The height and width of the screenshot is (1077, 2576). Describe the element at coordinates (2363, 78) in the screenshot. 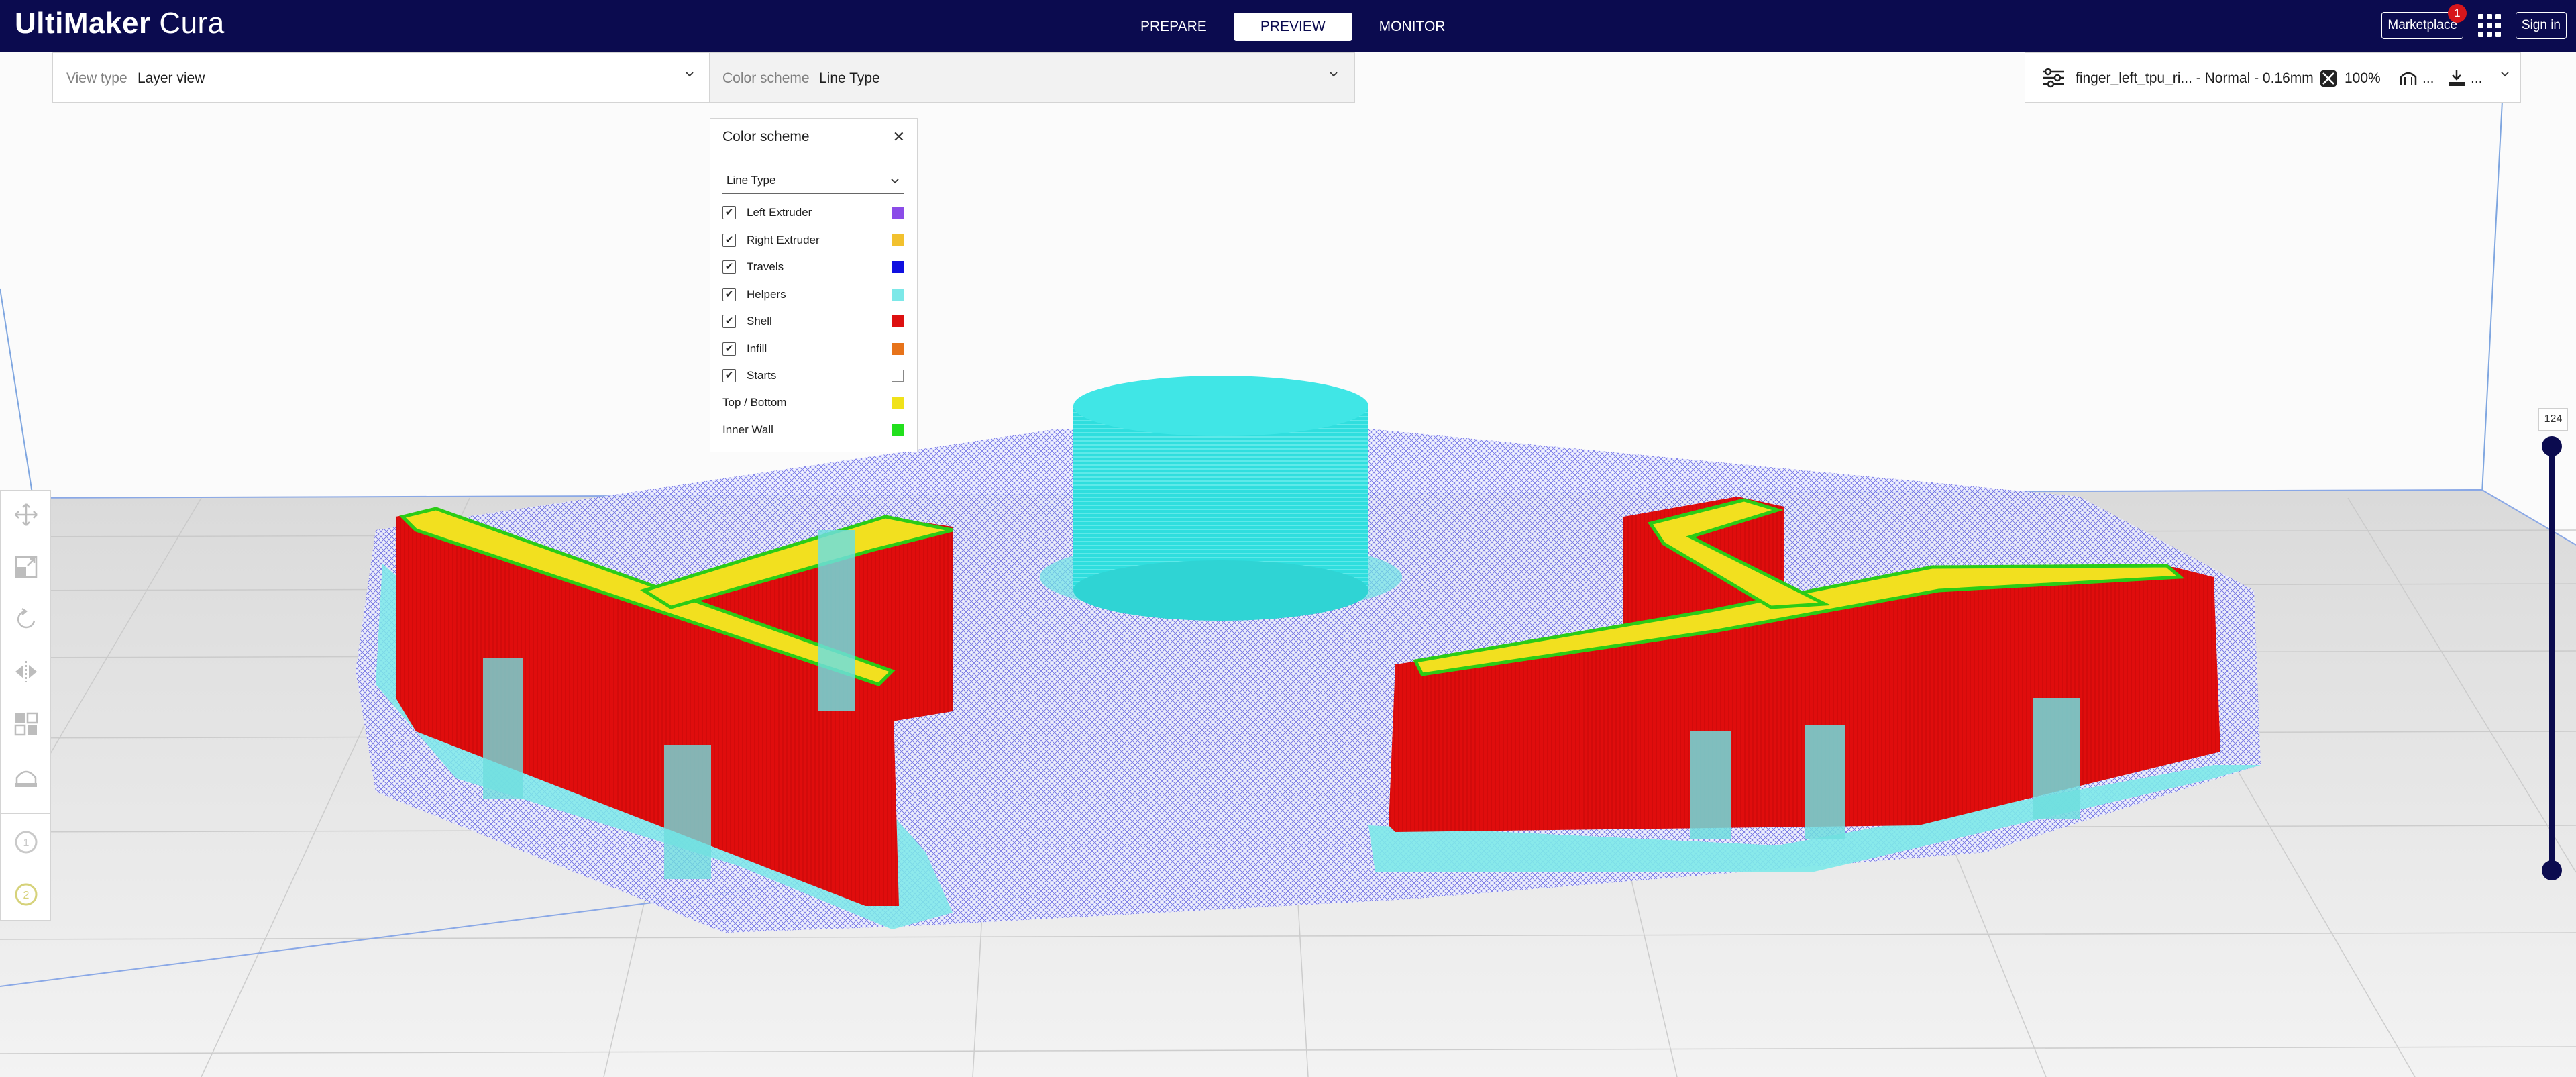

I see `infill-value: 100%` at that location.